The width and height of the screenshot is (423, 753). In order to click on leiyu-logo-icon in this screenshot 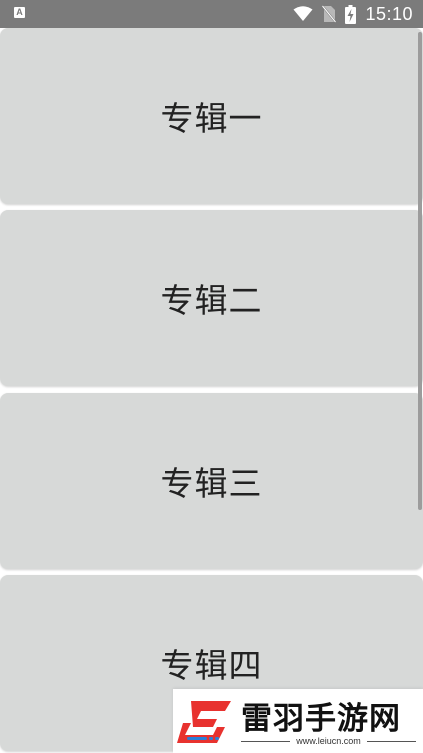, I will do `click(207, 724)`.